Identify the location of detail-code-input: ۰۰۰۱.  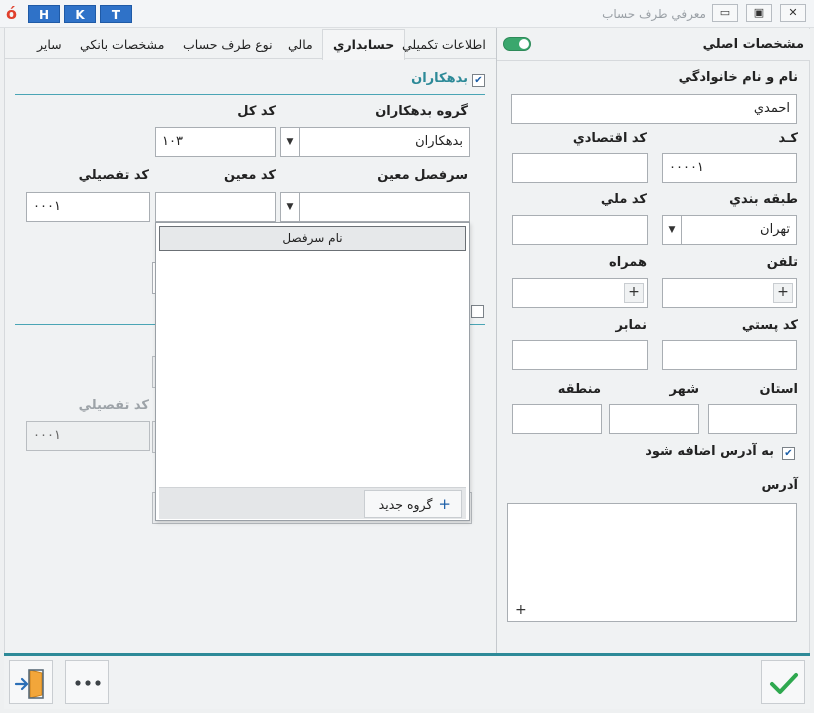
(88, 207).